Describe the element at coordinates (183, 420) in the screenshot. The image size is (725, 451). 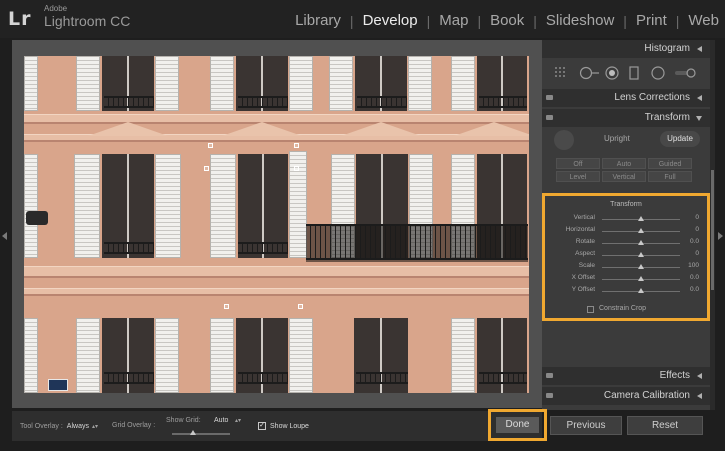
I see `show-grid-label: Show Grid:` at that location.